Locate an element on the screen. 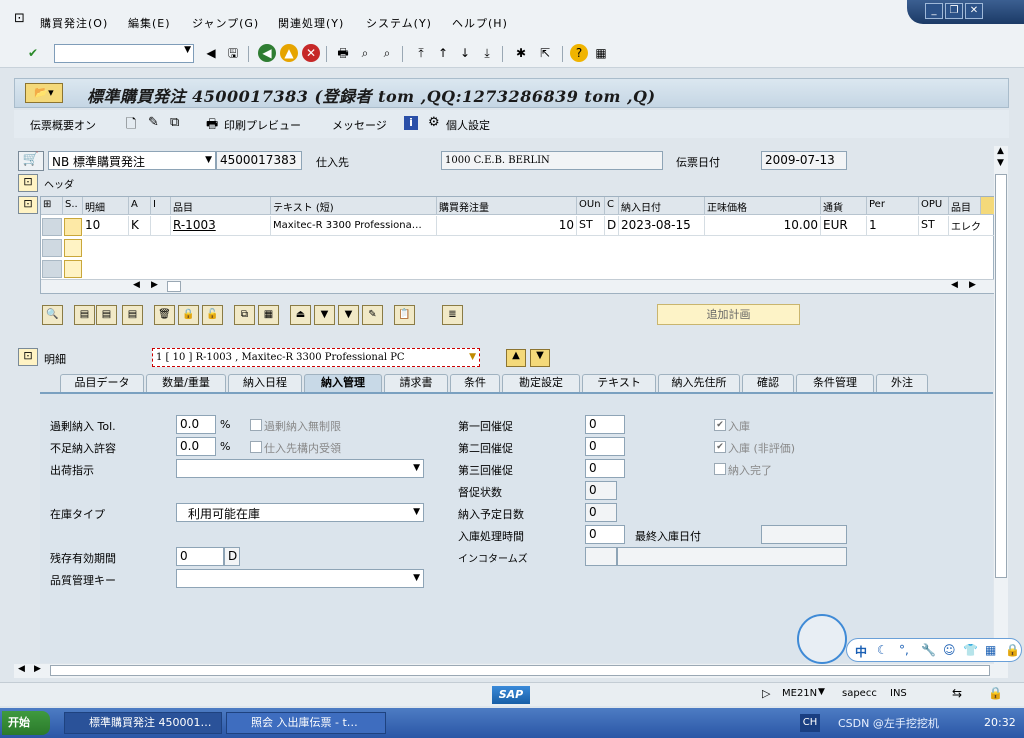 The width and height of the screenshot is (1024, 738). collapse-items-icon: ⊡ is located at coordinates (28, 205).